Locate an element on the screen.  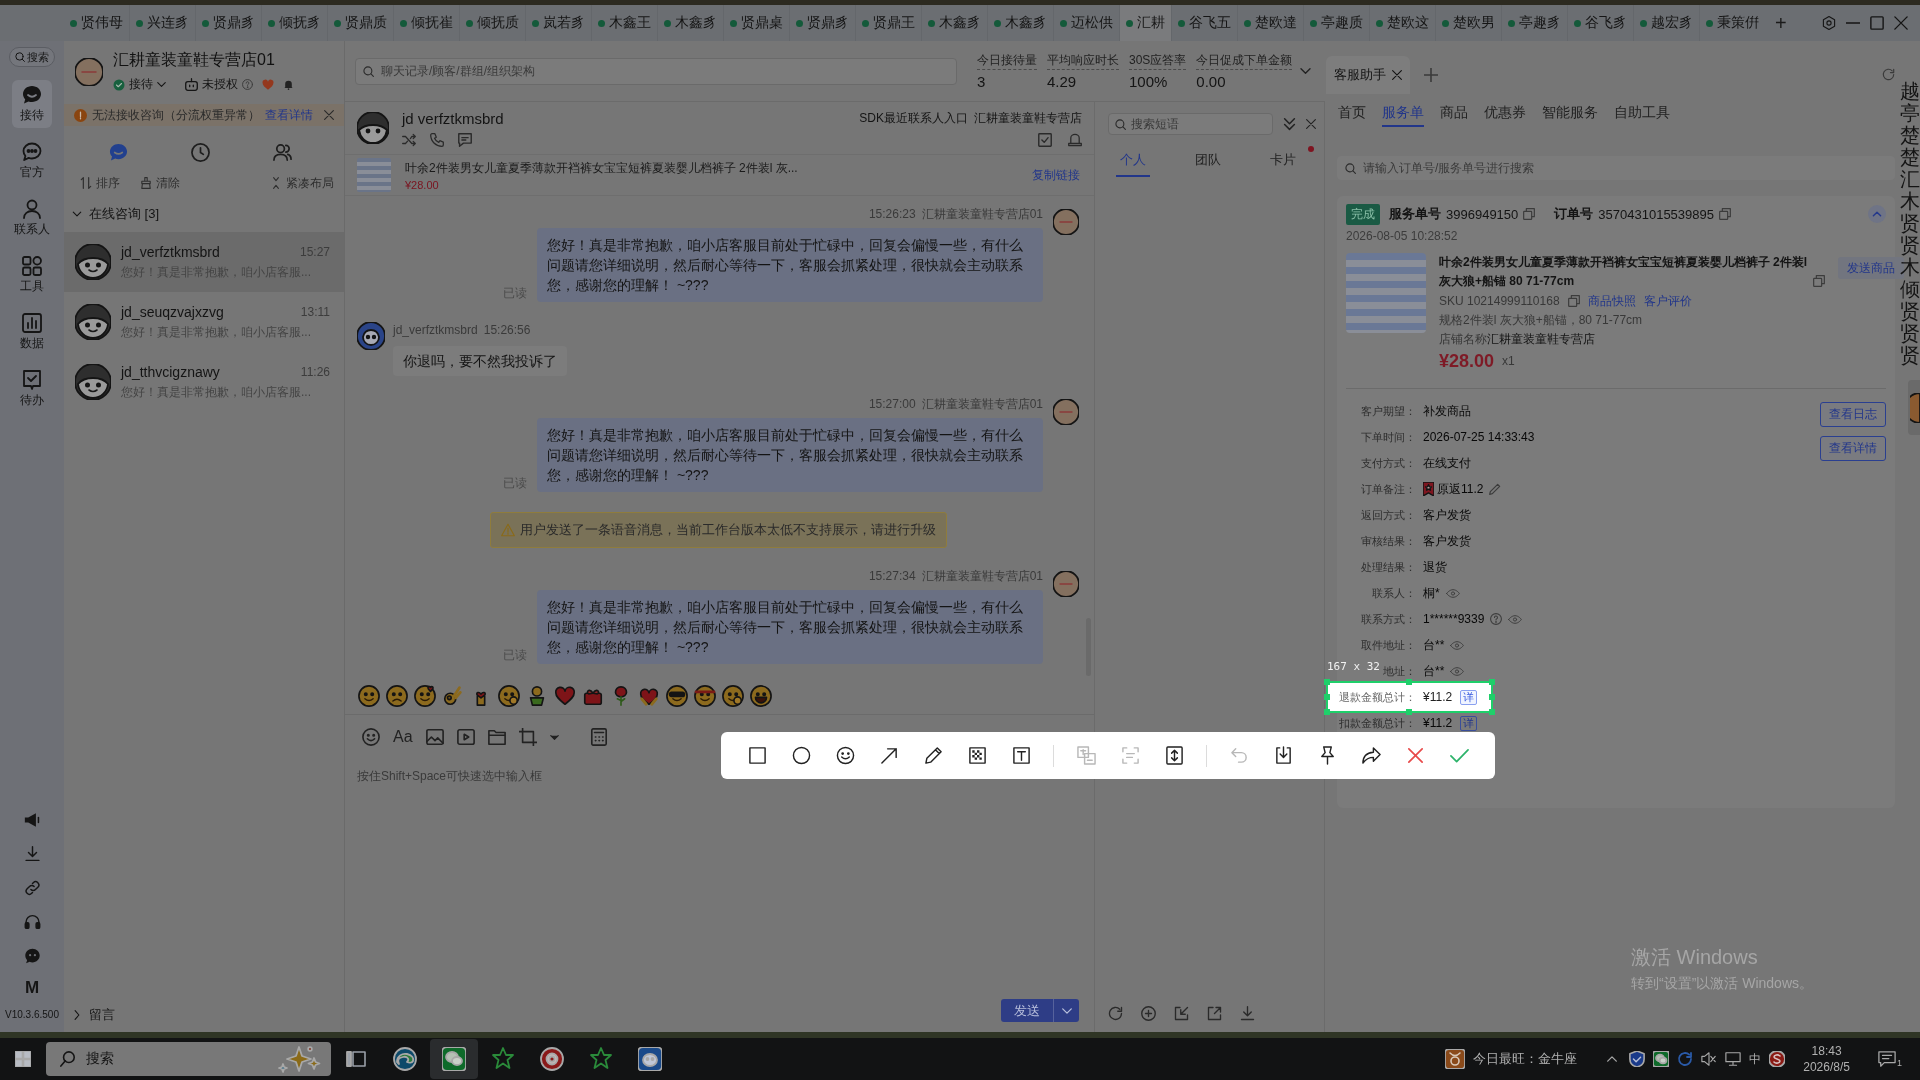
sync-icon is located at coordinates (1685, 1059).